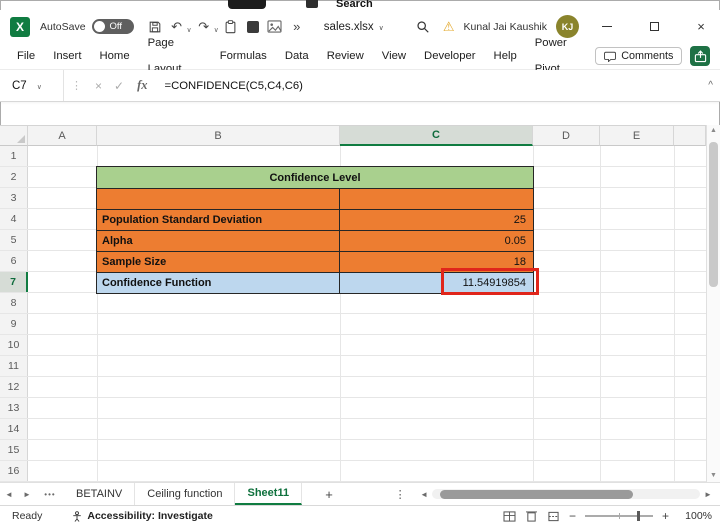 The width and height of the screenshot is (720, 526). I want to click on select-all-button, so click(14, 136).